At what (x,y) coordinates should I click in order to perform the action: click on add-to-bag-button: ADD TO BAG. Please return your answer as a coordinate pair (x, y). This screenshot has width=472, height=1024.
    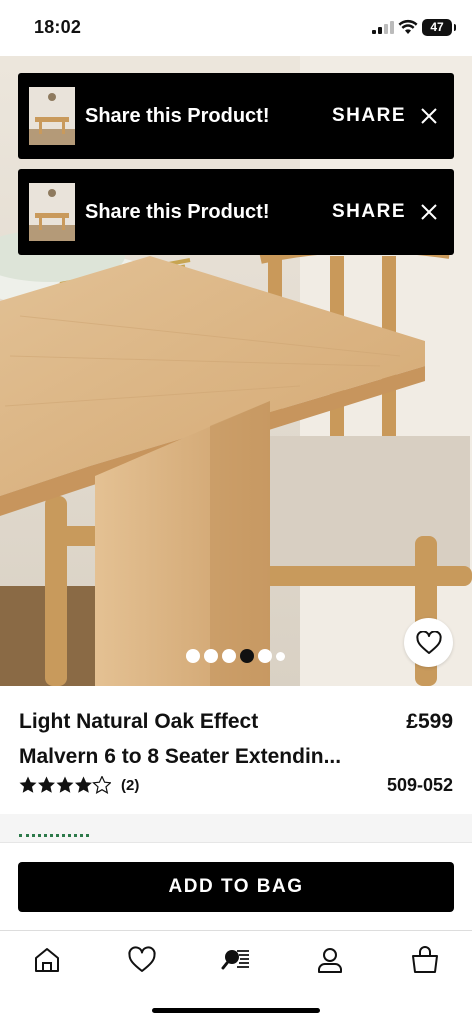
    Looking at the image, I should click on (236, 887).